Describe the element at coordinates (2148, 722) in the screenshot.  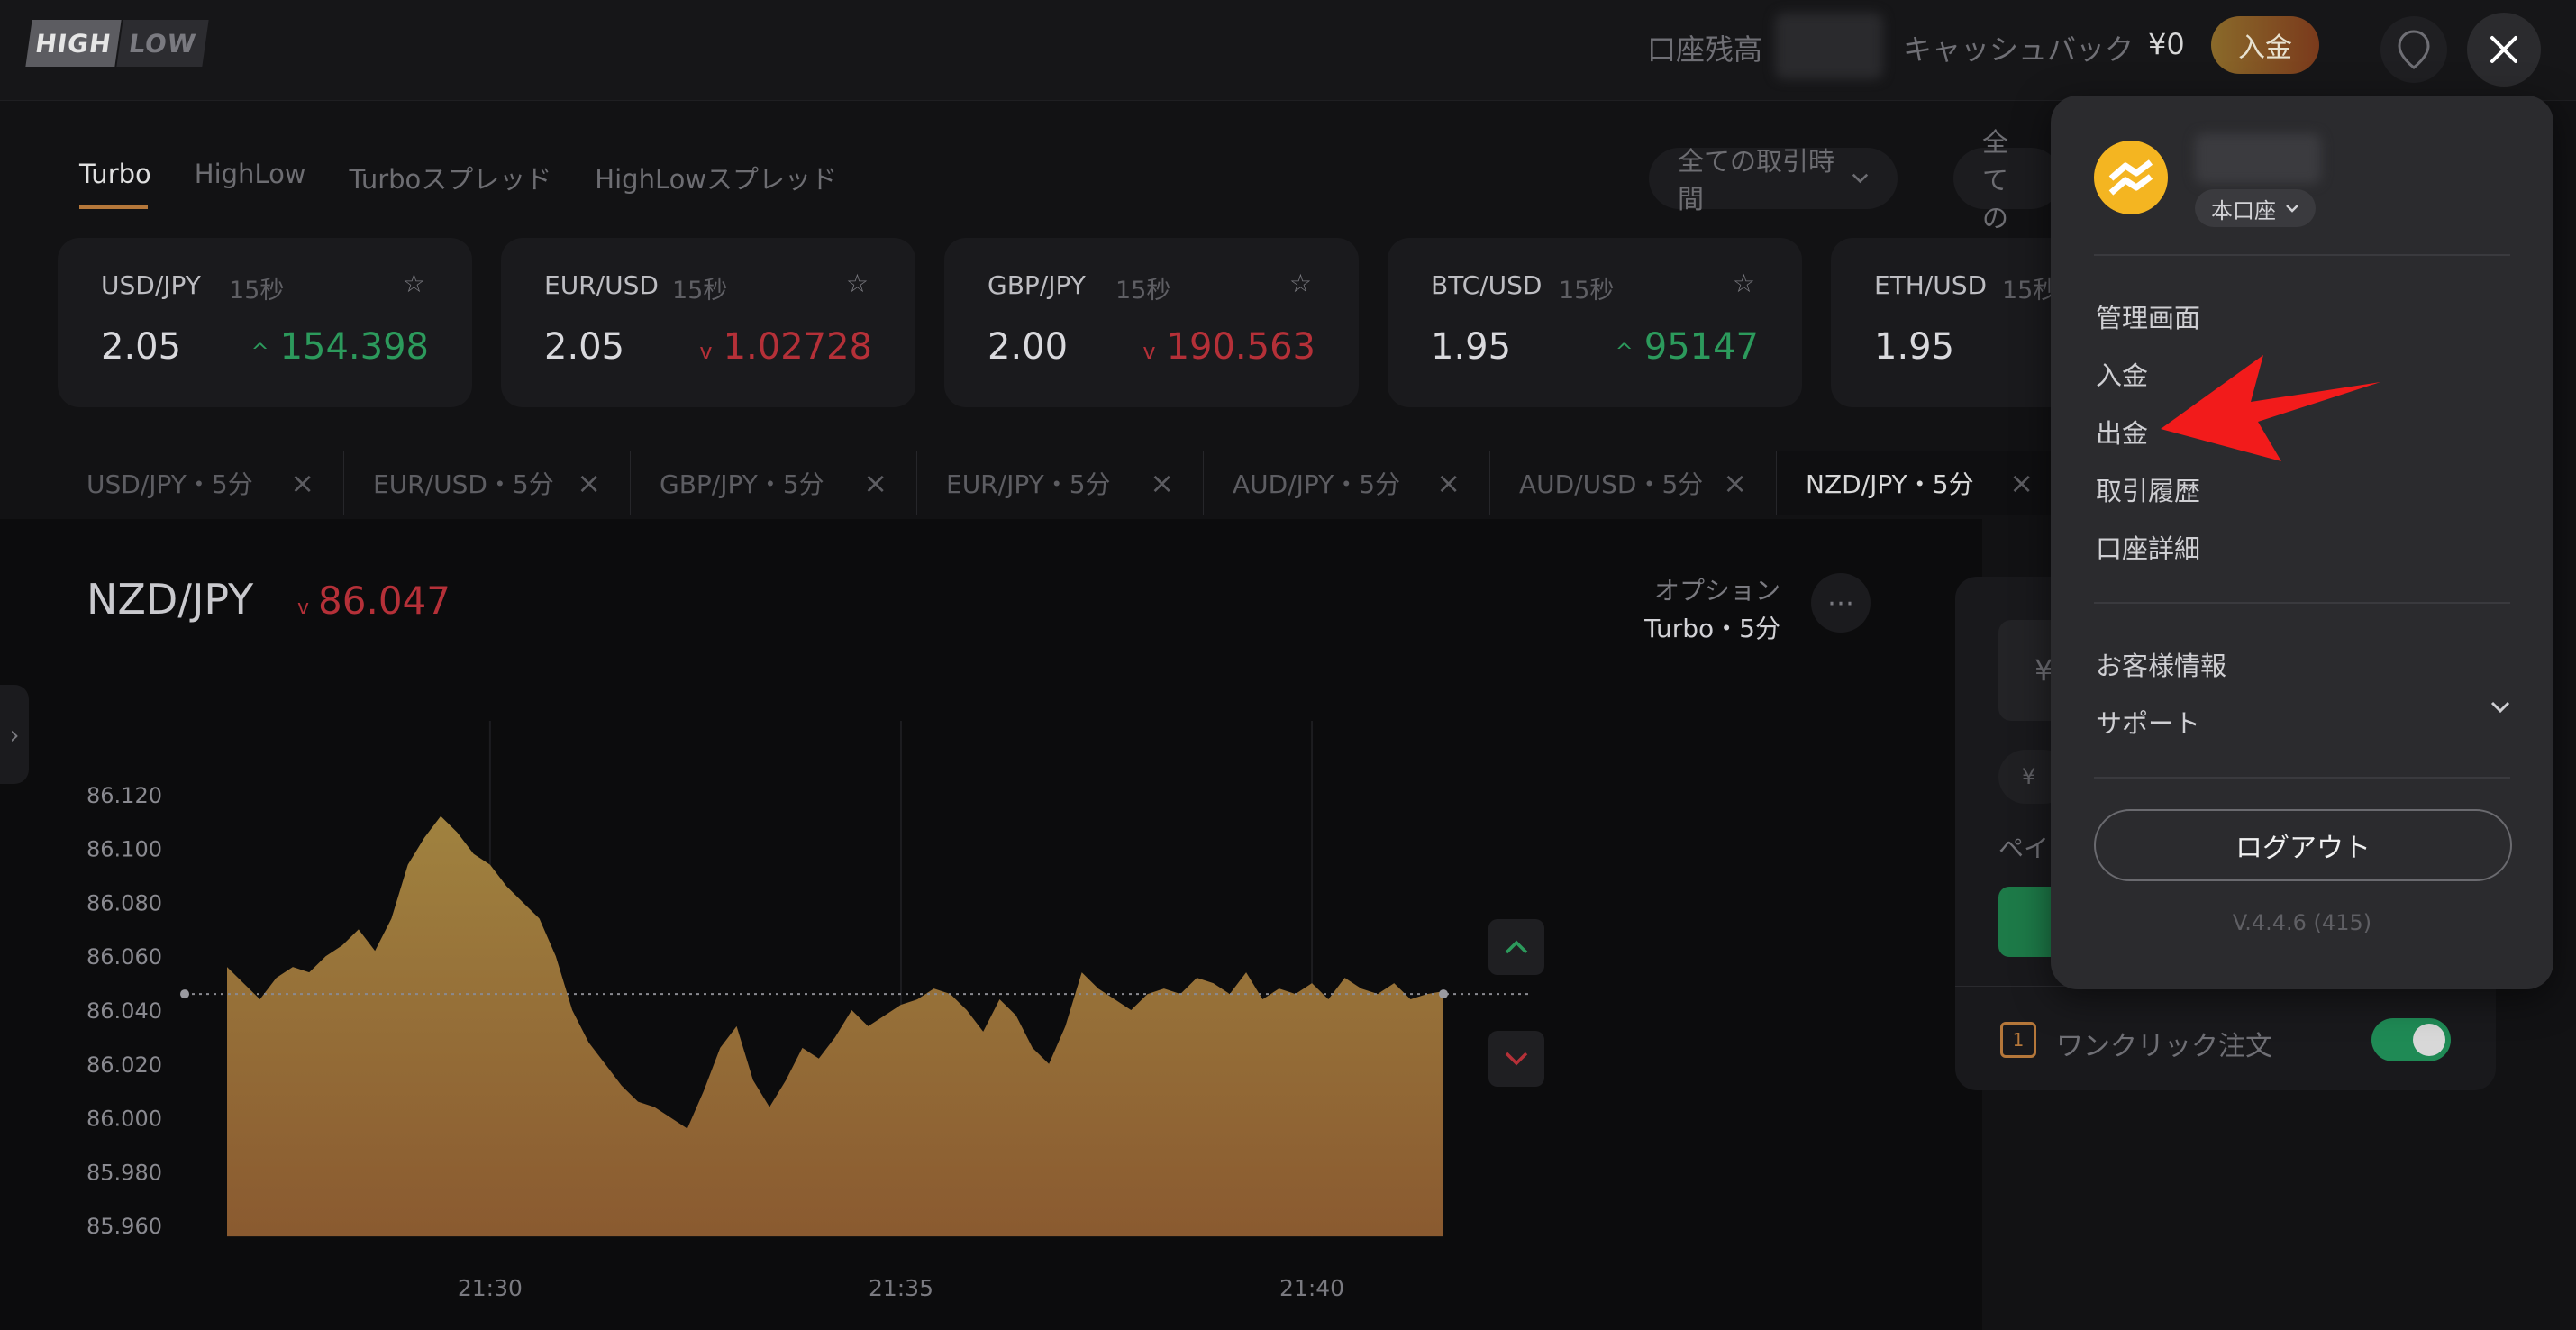
I see `menu-item-support: サポート` at that location.